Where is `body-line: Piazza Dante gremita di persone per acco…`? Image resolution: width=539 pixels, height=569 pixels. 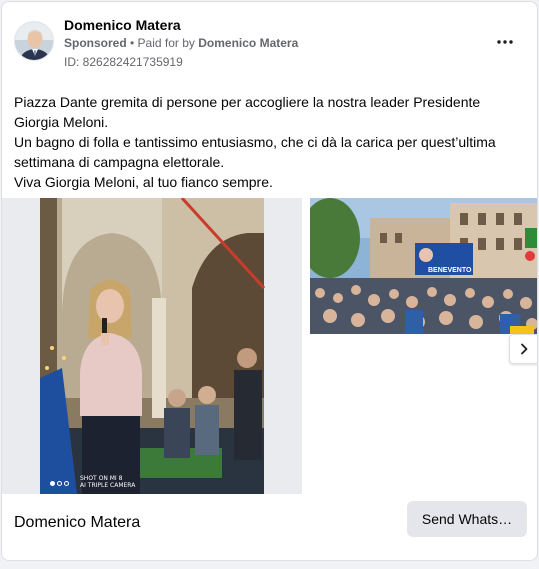
body-line: Piazza Dante gremita di persone per acco… is located at coordinates (249, 112).